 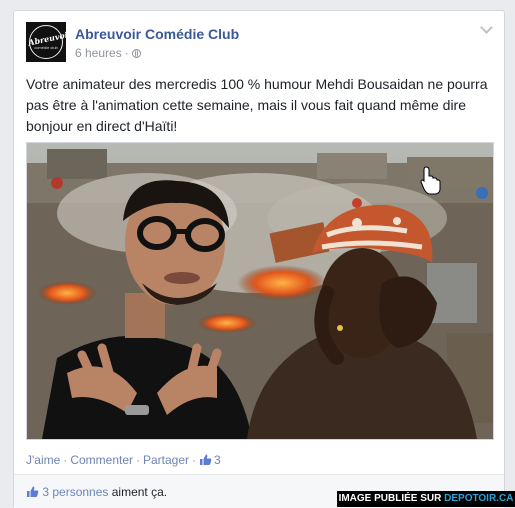 What do you see at coordinates (101, 460) in the screenshot?
I see `comment-link: Commenter` at bounding box center [101, 460].